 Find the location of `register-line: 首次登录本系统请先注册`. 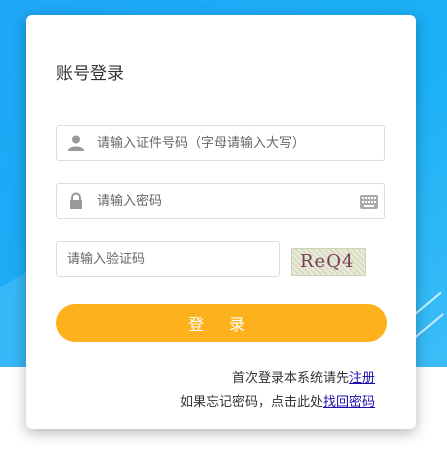

register-line: 首次登录本系统请先注册 is located at coordinates (303, 376).